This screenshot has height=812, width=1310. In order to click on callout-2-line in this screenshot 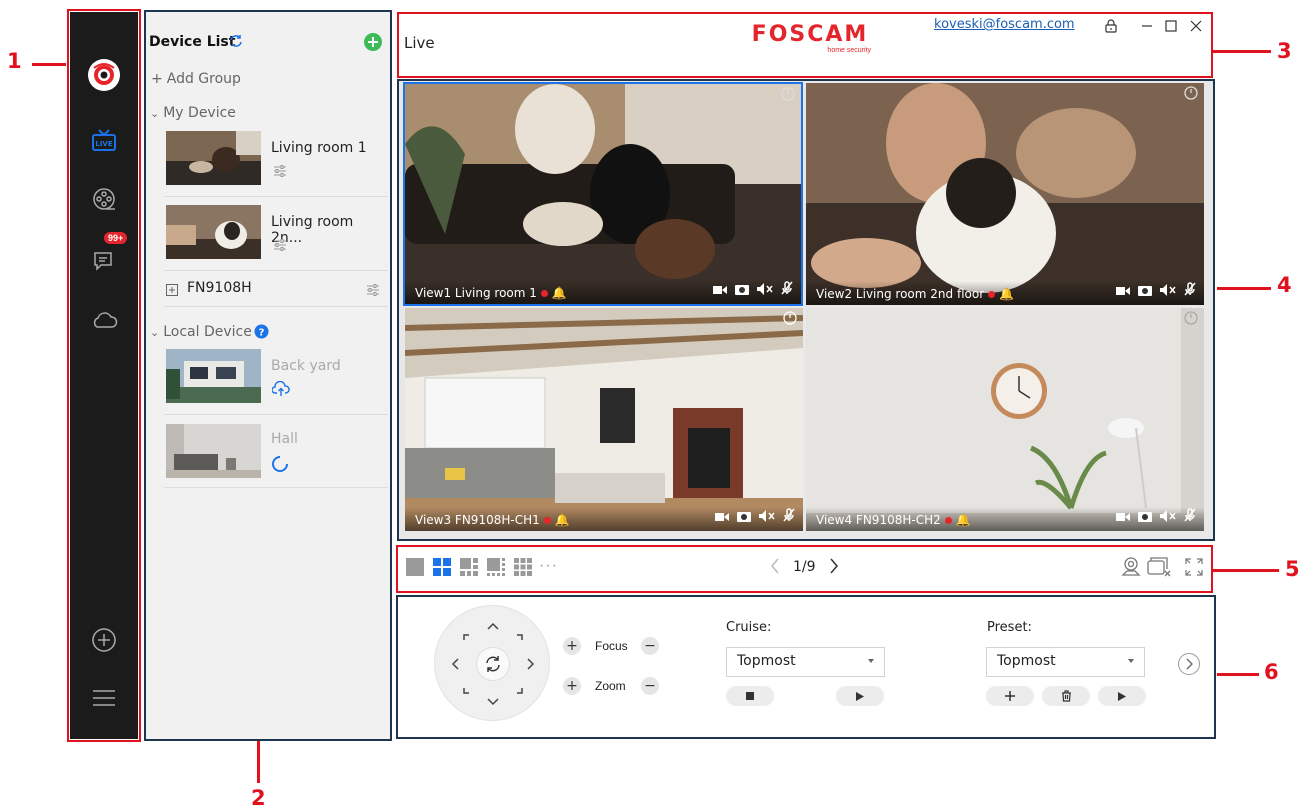, I will do `click(258, 761)`.